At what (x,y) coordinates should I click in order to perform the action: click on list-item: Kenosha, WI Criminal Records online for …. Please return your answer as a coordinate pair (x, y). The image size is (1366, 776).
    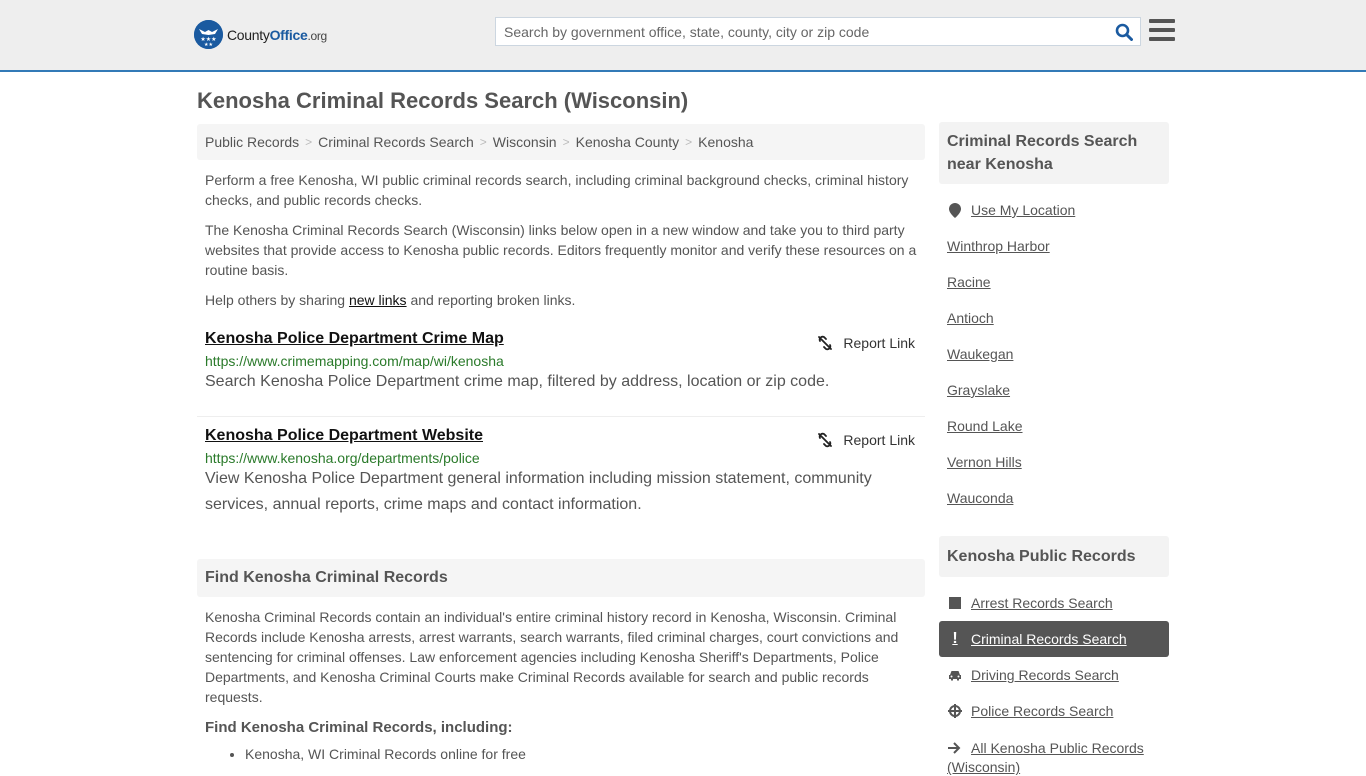
    Looking at the image, I should click on (585, 754).